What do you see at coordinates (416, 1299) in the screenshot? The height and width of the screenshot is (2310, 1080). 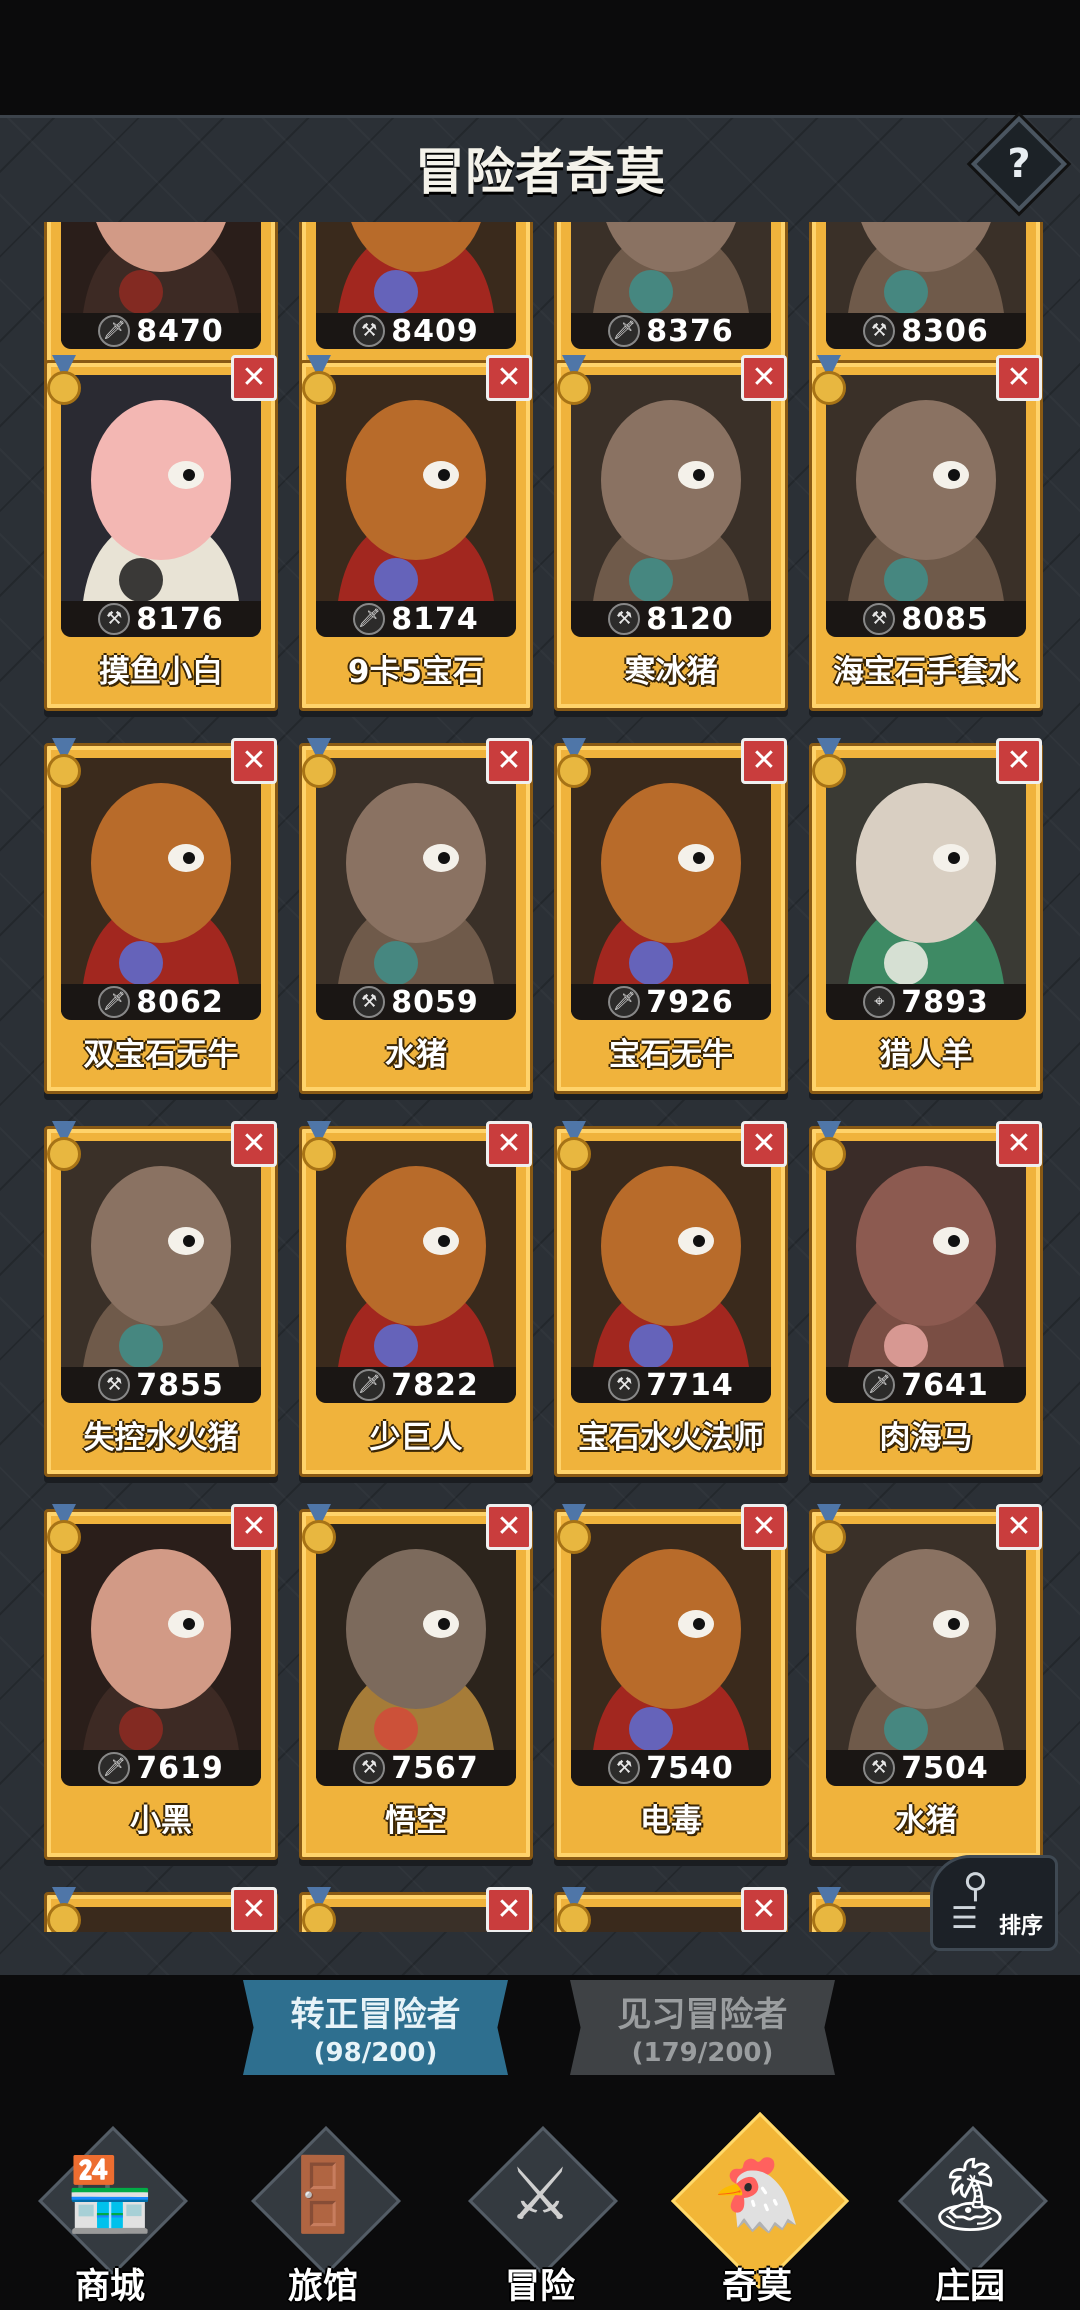 I see `adventurer-card: 🗡 7822 少巨人 ✕` at bounding box center [416, 1299].